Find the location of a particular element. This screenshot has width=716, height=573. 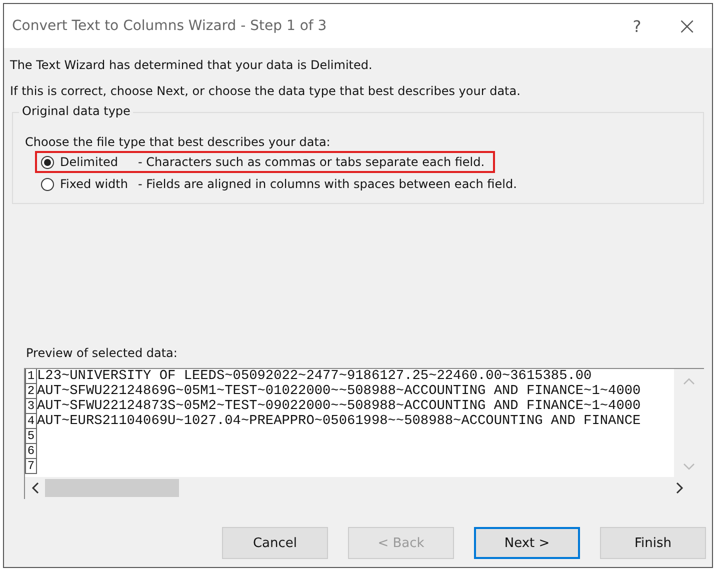

option-description: - Fields are aligned in columns with spaces between each field. is located at coordinates (327, 184).